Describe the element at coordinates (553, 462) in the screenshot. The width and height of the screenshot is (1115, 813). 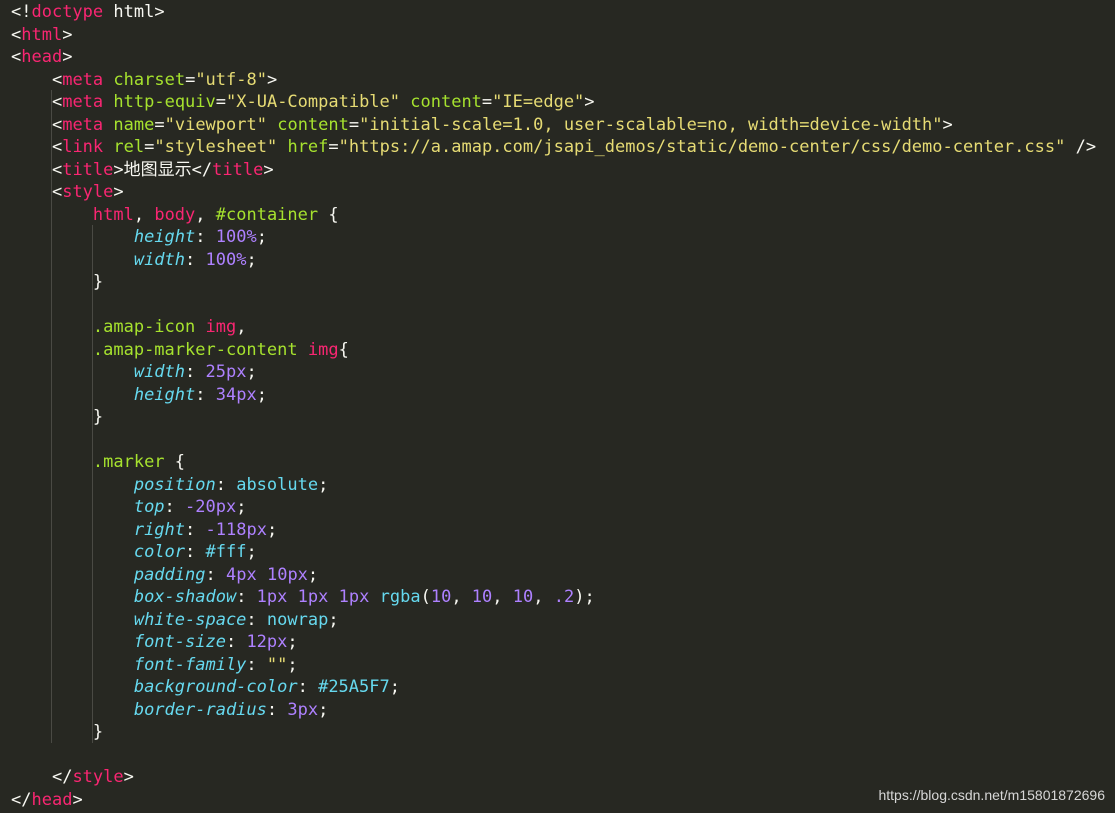
I see `code-line: .marker {` at that location.